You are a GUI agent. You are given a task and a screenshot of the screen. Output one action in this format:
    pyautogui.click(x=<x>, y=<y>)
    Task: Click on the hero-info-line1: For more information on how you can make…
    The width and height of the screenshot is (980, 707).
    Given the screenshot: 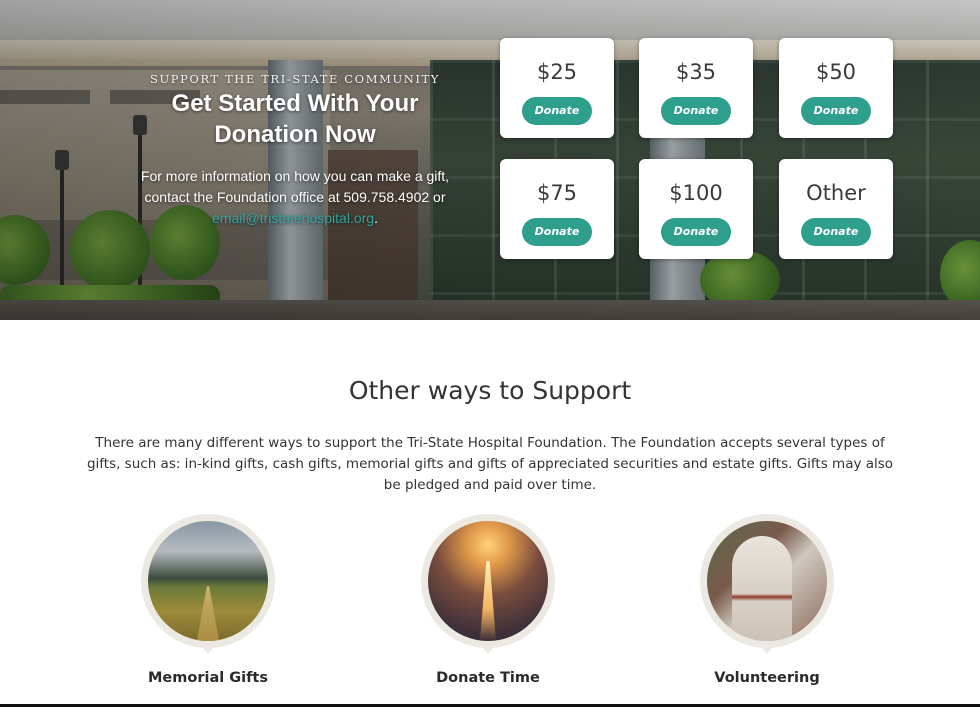 What is the action you would take?
    pyautogui.click(x=295, y=176)
    